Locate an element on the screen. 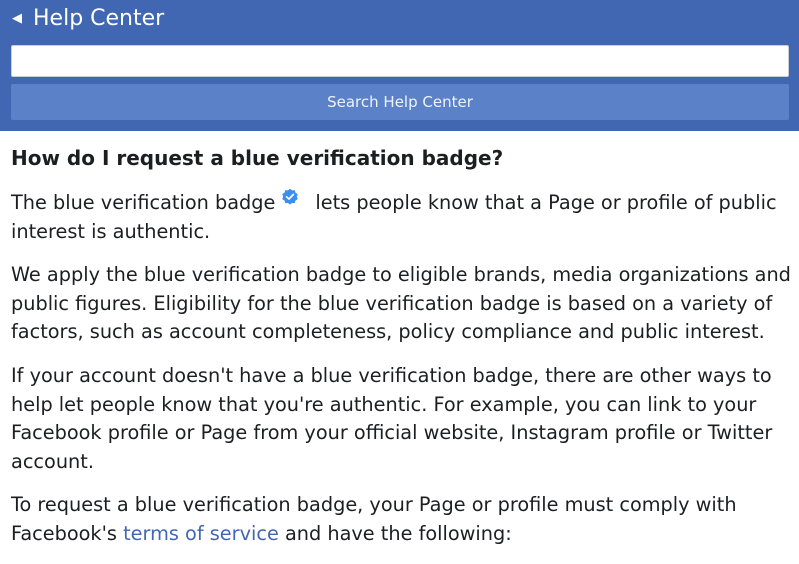 This screenshot has height=564, width=799. paragraph-4-text-end: and have the following: is located at coordinates (395, 533).